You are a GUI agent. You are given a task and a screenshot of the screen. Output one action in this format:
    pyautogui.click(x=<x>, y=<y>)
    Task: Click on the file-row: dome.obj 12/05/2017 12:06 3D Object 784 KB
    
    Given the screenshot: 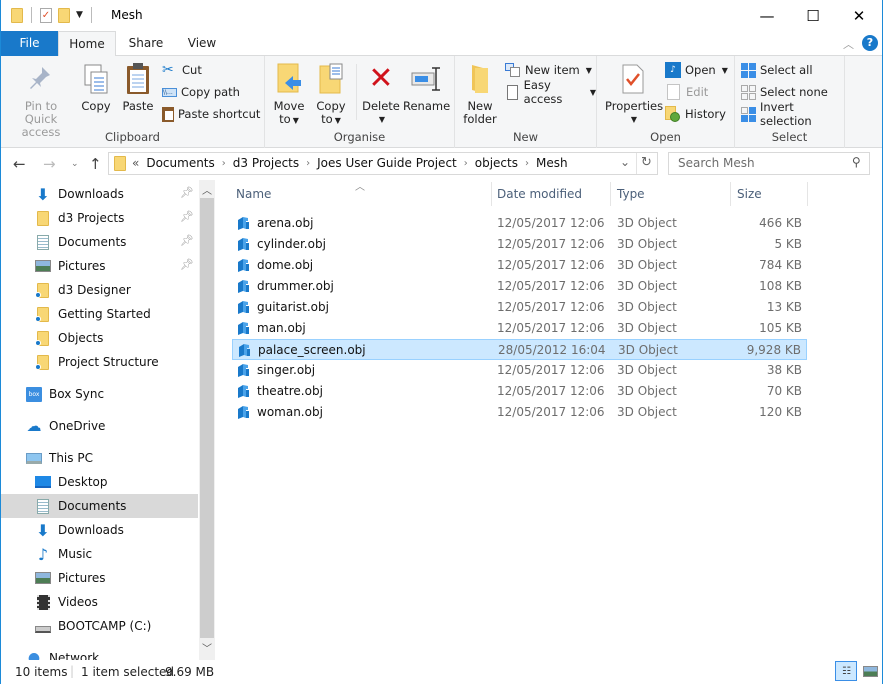 What is the action you would take?
    pyautogui.click(x=519, y=265)
    